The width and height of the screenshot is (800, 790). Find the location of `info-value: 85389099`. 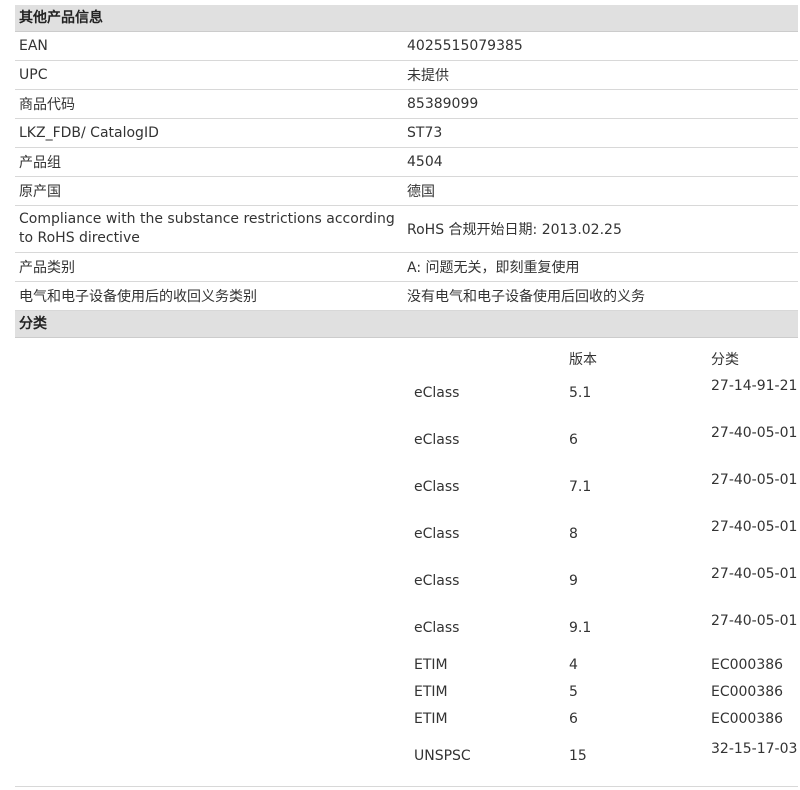

info-value: 85389099 is located at coordinates (443, 104).